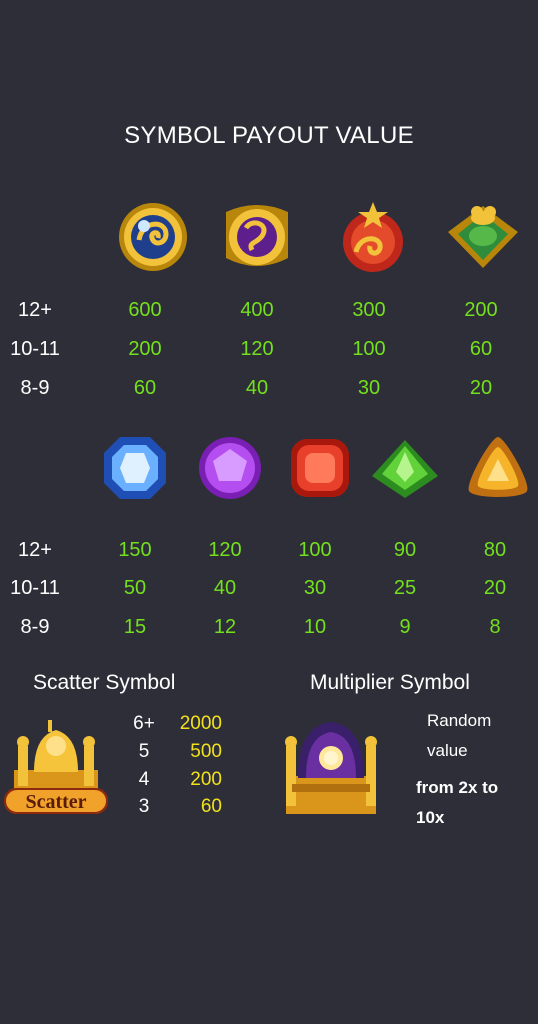  Describe the element at coordinates (56, 767) in the screenshot. I see `scatter-palace-icon: Scatter` at that location.